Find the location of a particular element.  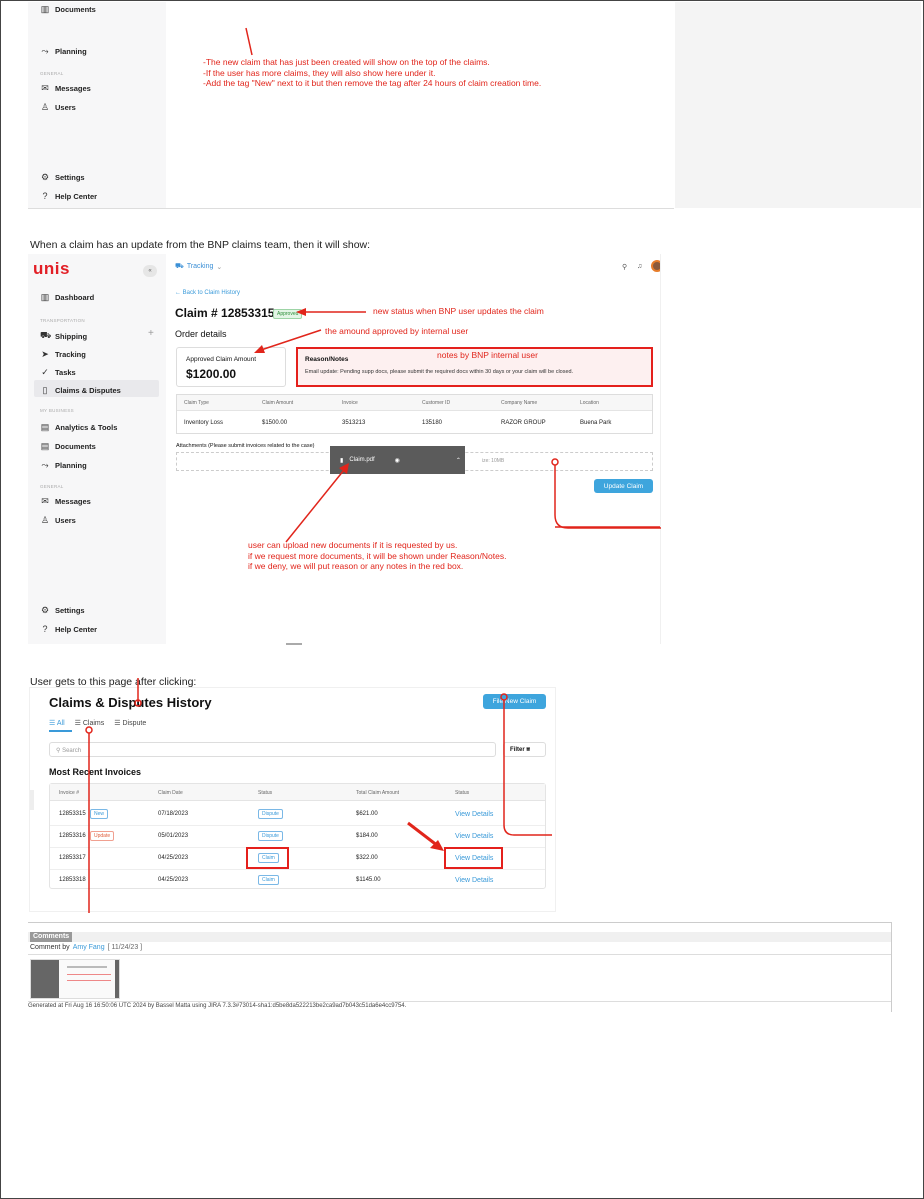

document-icon: ▯ is located at coordinates (45, 390).